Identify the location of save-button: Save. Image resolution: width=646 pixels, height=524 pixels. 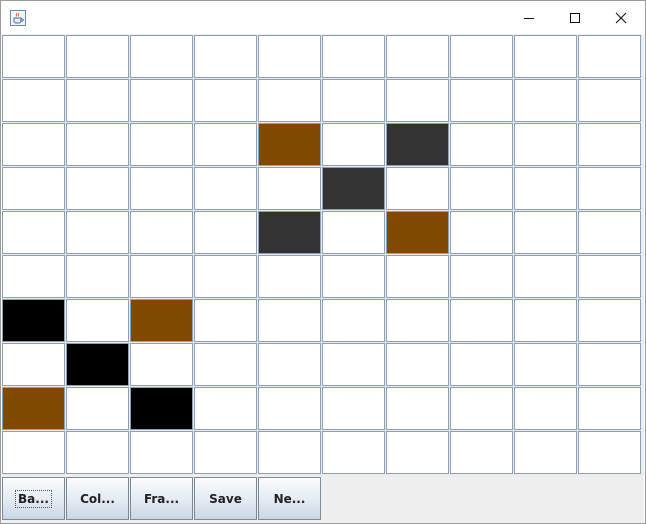
(225, 498).